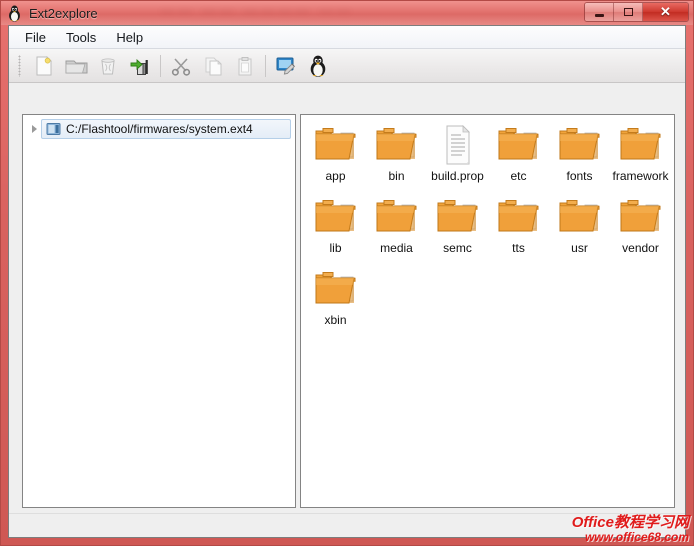 This screenshot has width=694, height=546. I want to click on file-item: framework, so click(640, 157).